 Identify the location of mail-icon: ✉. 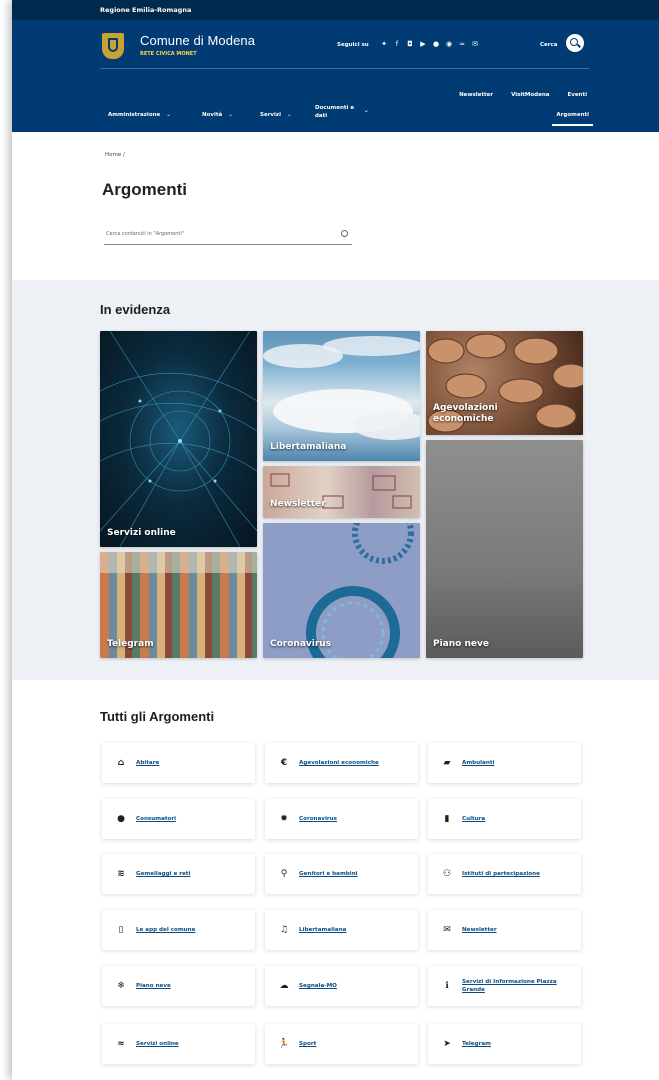
(475, 44).